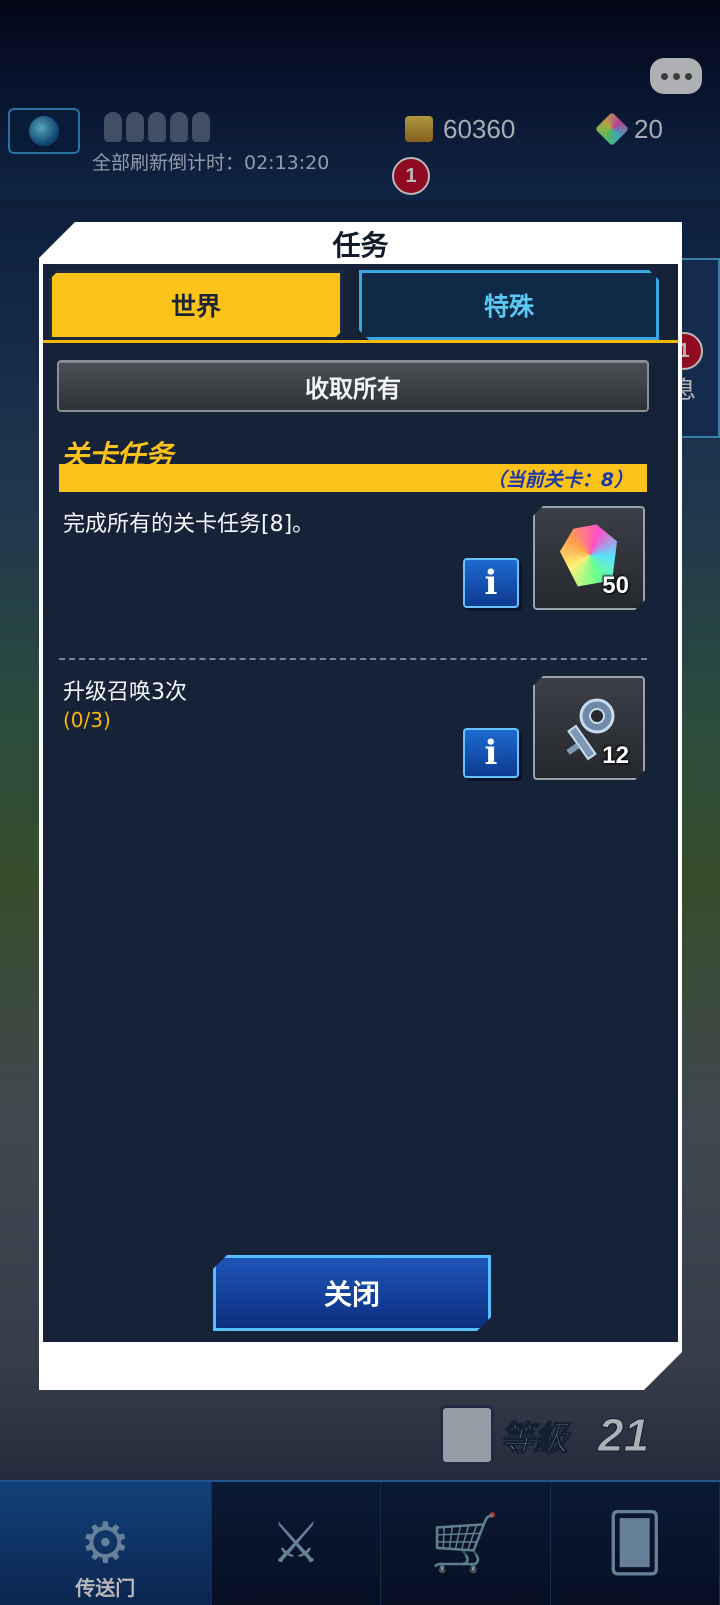 This screenshot has height=1605, width=720. Describe the element at coordinates (360, 341) in the screenshot. I see `tab-underline` at that location.